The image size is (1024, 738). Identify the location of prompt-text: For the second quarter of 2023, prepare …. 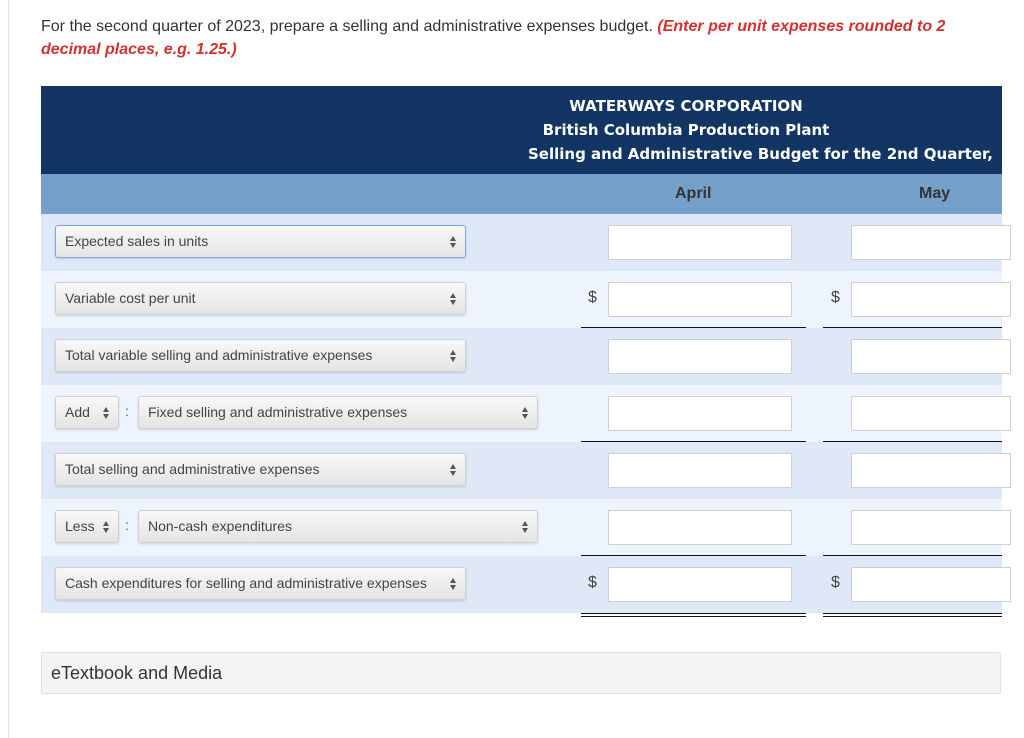
(347, 26).